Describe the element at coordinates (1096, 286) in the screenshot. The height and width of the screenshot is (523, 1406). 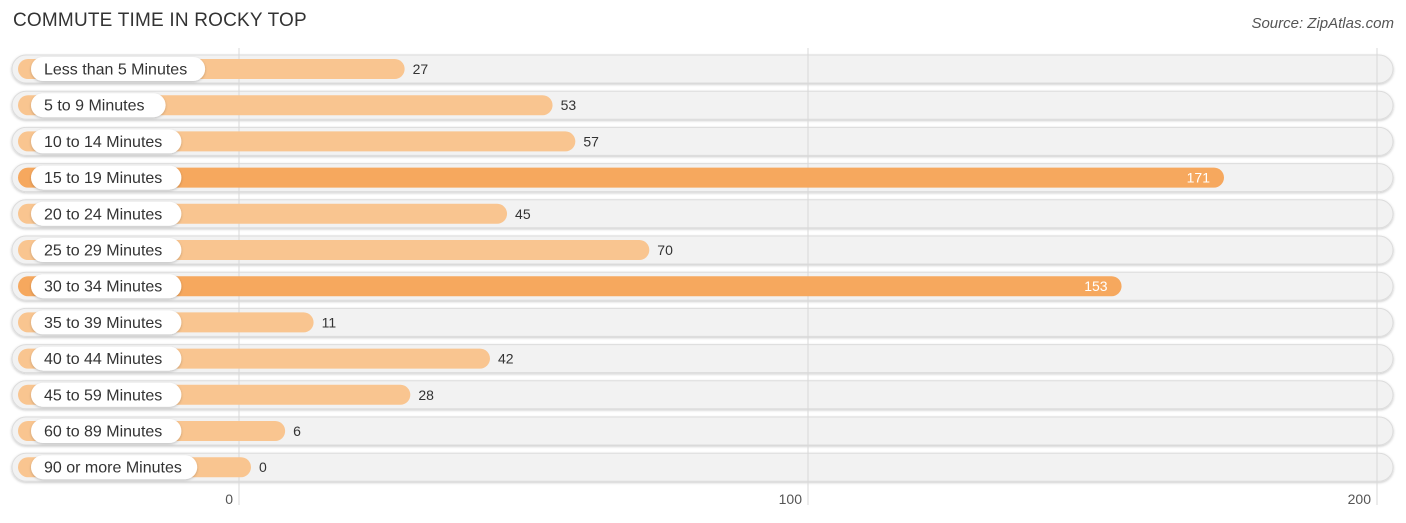
I see `value-label: 153` at that location.